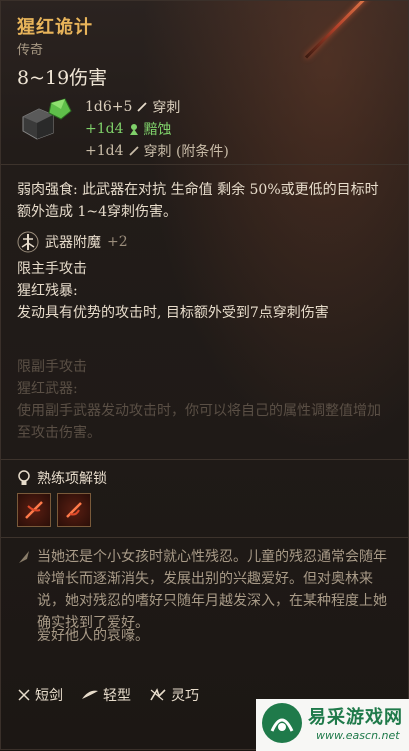 Image resolution: width=409 pixels, height=751 pixels. What do you see at coordinates (346, 56) in the screenshot?
I see `weapon-artwork` at bounding box center [346, 56].